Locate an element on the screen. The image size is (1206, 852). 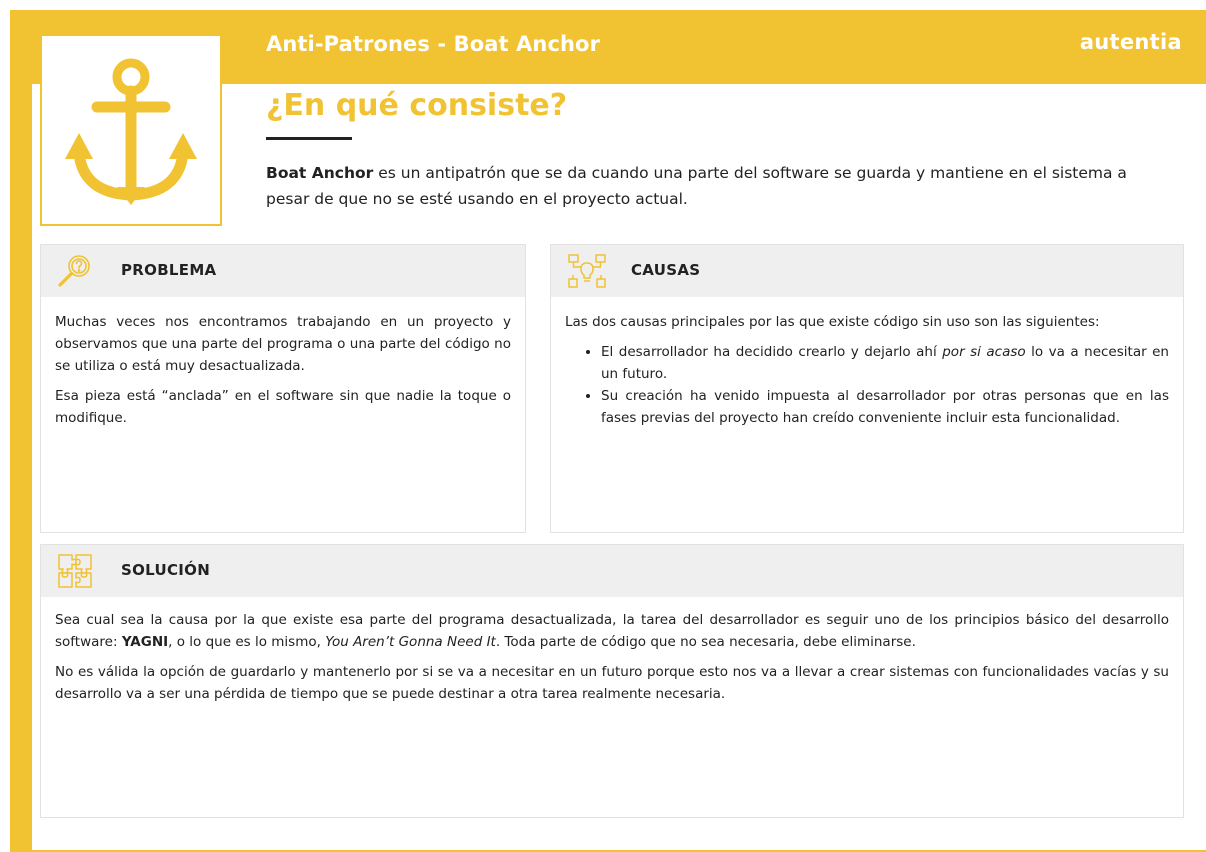
problema-header: PROBLEMA is located at coordinates (283, 271).